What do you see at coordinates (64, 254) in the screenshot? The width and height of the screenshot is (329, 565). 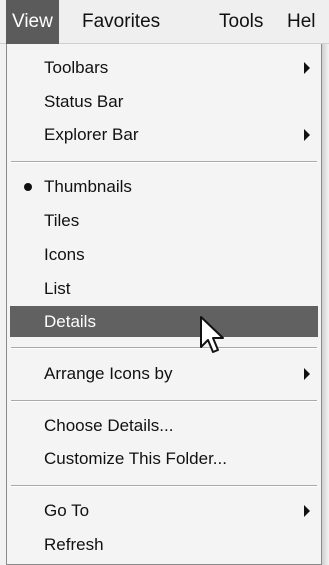 I see `menu-item-label: Icons` at bounding box center [64, 254].